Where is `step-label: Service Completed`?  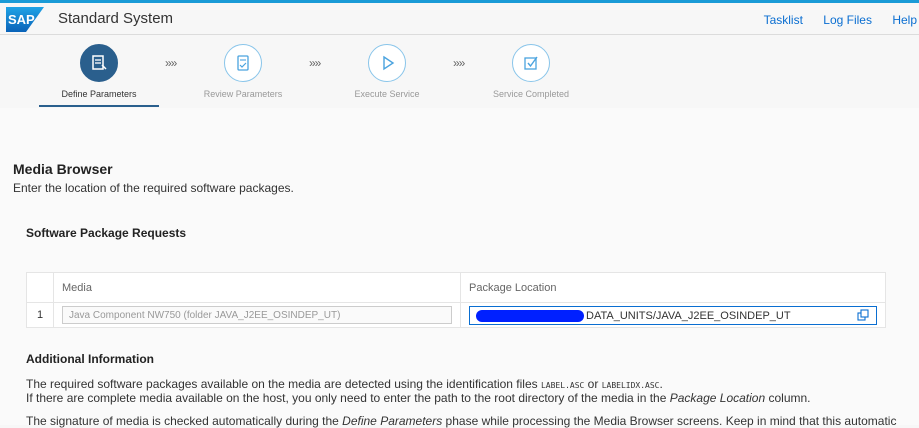
step-label: Service Completed is located at coordinates (531, 94).